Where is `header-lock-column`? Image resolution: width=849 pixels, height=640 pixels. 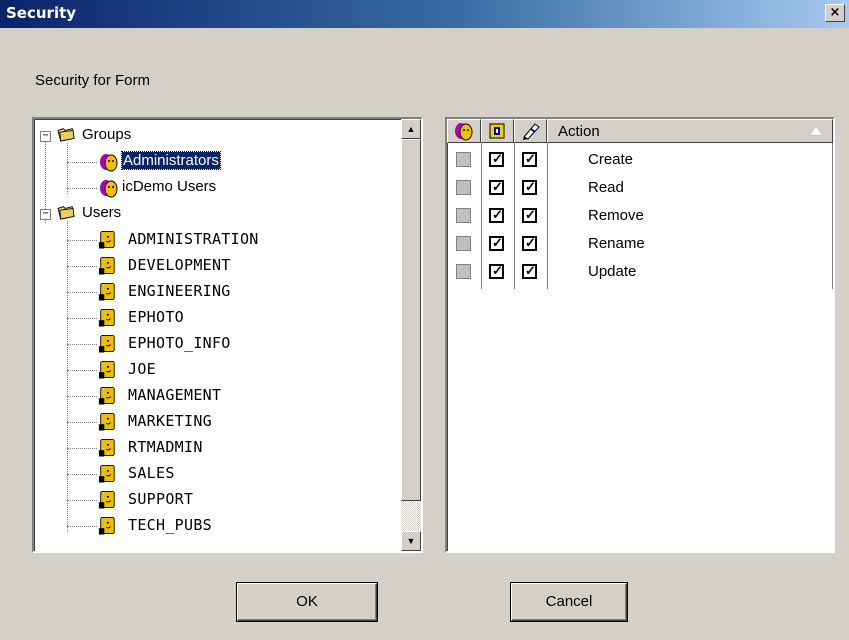 header-lock-column is located at coordinates (497, 131).